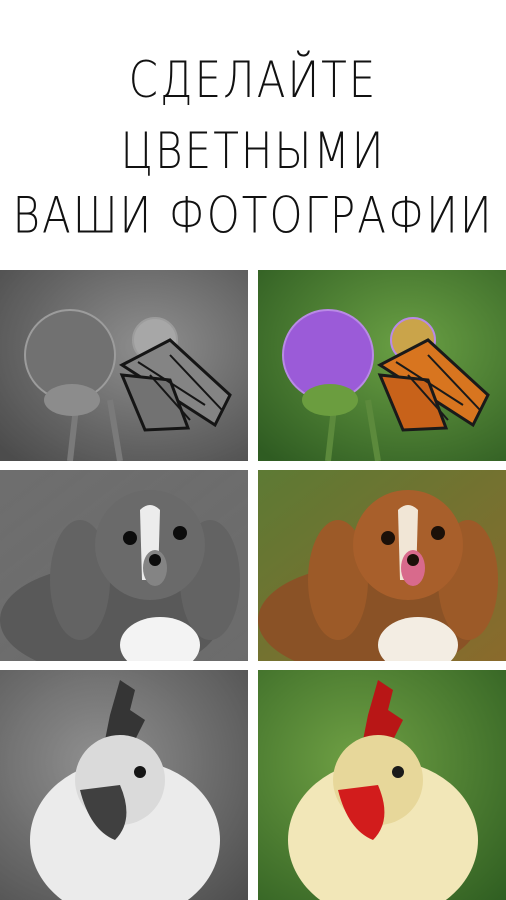 The height and width of the screenshot is (900, 506). I want to click on dog-bw-photo, so click(124, 565).